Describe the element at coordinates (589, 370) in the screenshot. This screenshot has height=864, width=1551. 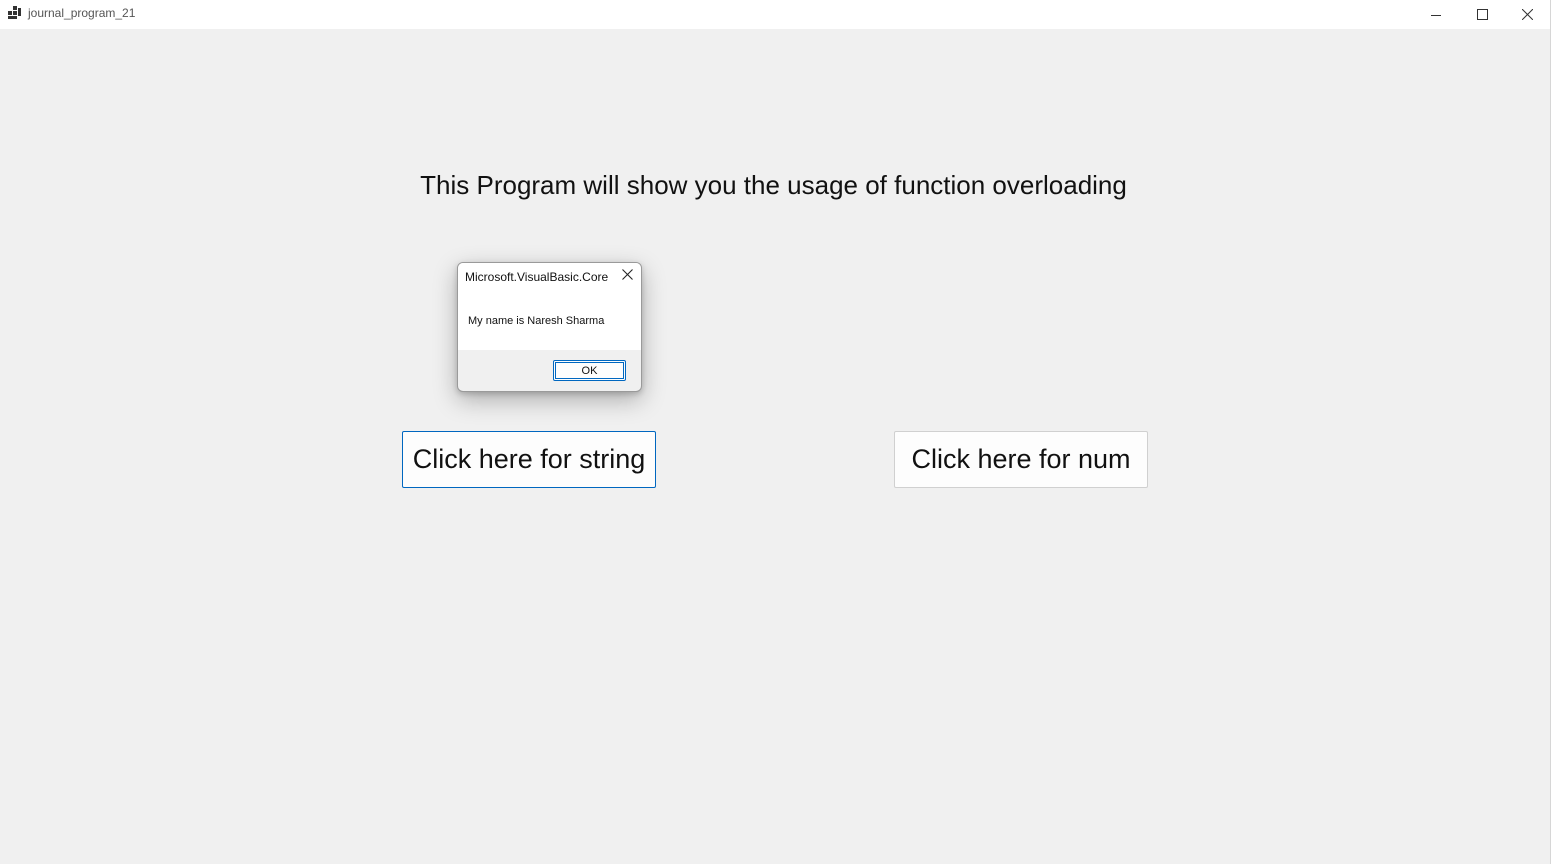
I see `ok-button: OK` at that location.